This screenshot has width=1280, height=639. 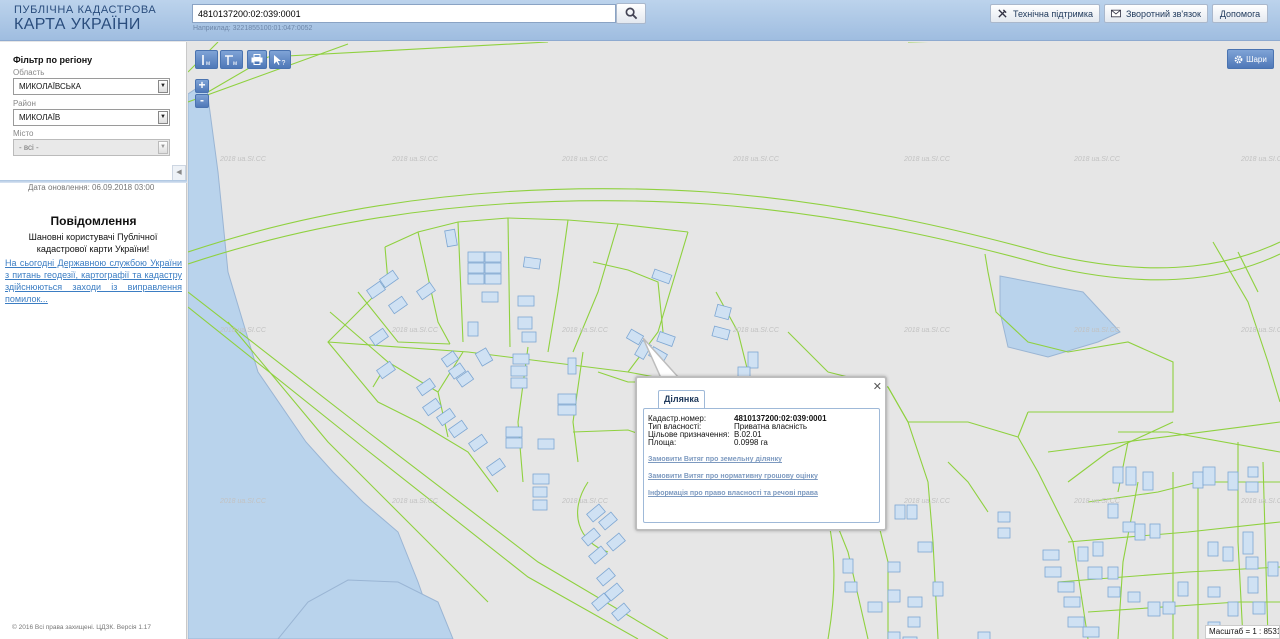 I want to click on close-icon: ✕, so click(x=877, y=387).